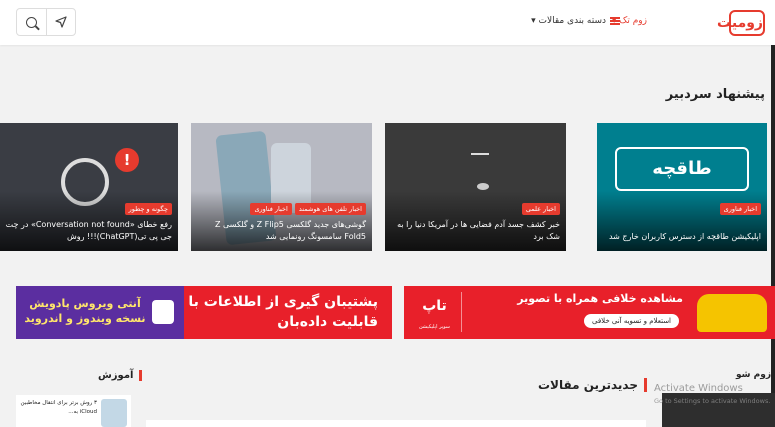 Image resolution: width=775 pixels, height=427 pixels. I want to click on tap-logo-text: تاپ, so click(434, 306).